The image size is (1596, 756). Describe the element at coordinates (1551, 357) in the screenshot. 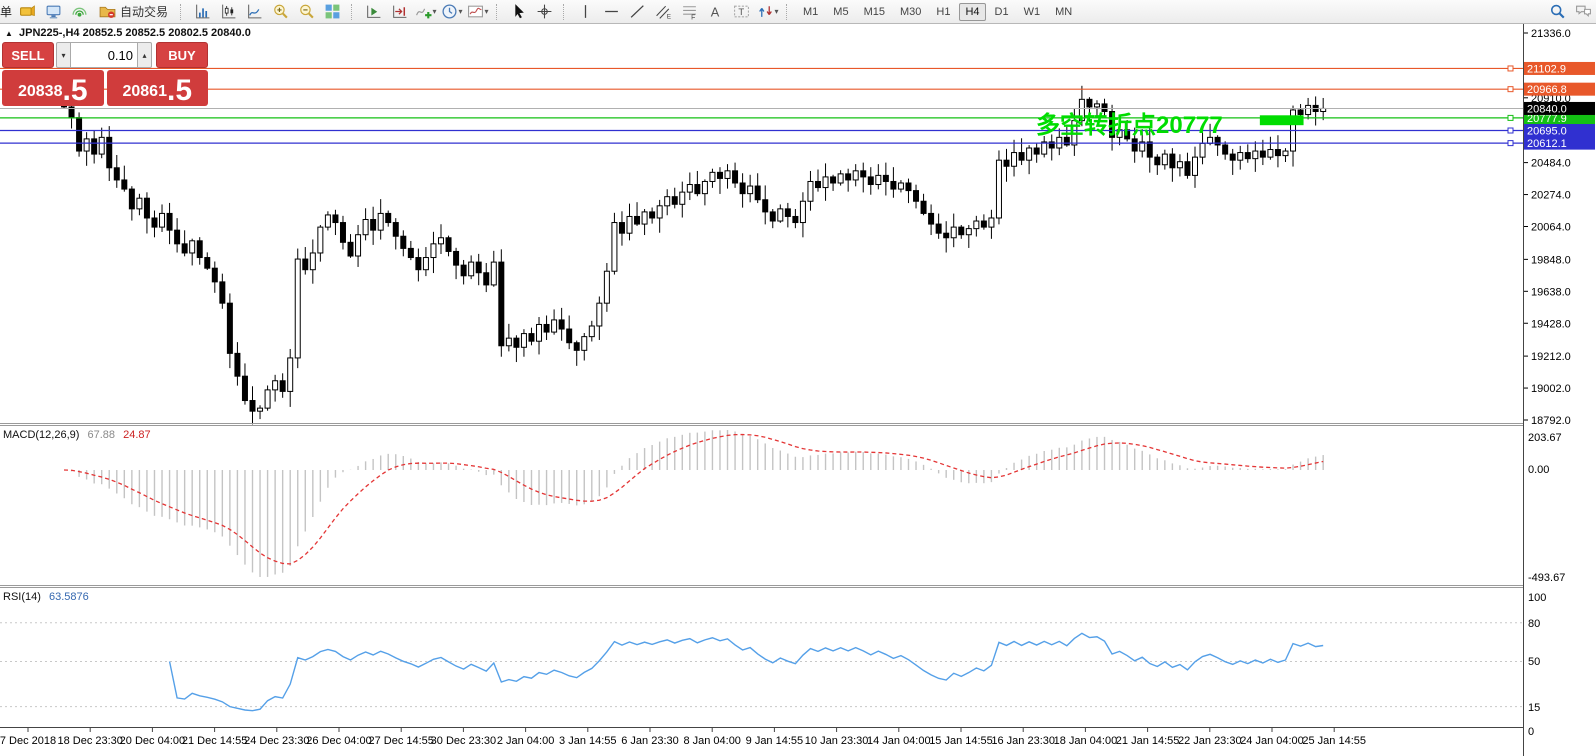

I see `svg-text: 19212.0` at that location.